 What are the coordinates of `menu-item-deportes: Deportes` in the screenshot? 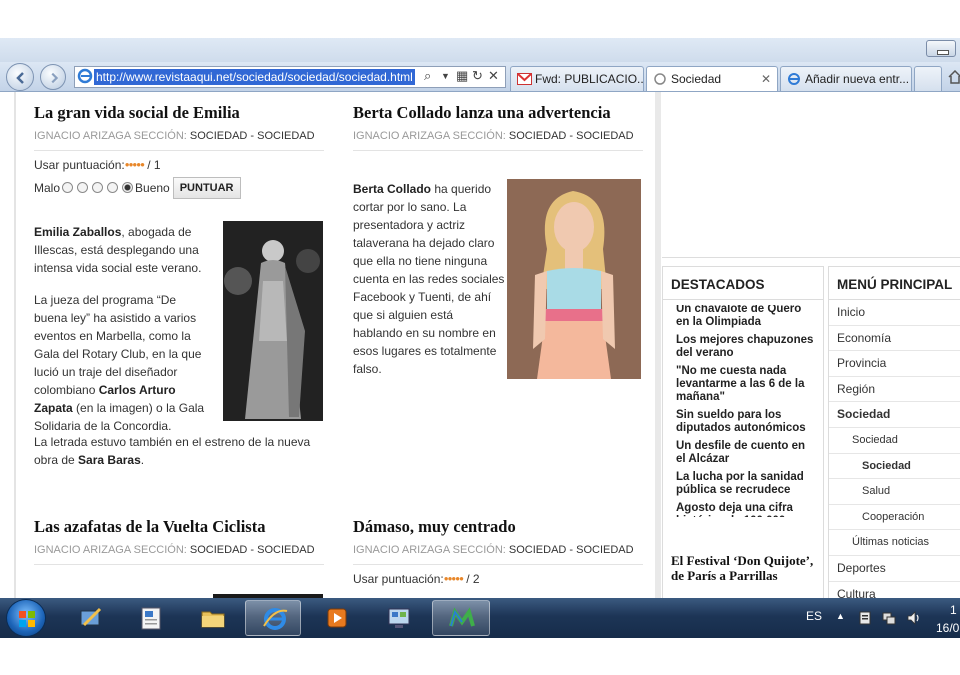 It's located at (894, 569).